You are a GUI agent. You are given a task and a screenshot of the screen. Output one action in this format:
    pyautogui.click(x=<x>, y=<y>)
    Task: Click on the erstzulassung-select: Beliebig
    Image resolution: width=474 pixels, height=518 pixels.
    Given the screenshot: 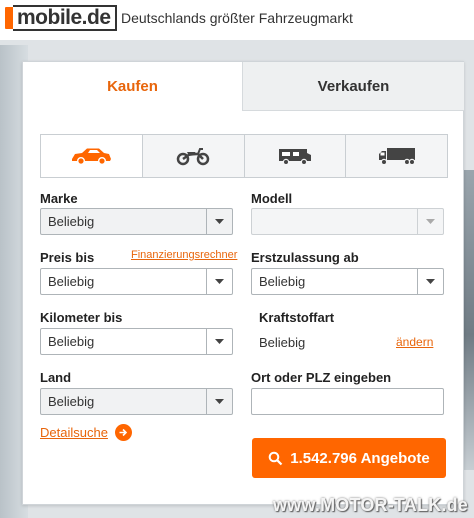 What is the action you would take?
    pyautogui.click(x=347, y=281)
    